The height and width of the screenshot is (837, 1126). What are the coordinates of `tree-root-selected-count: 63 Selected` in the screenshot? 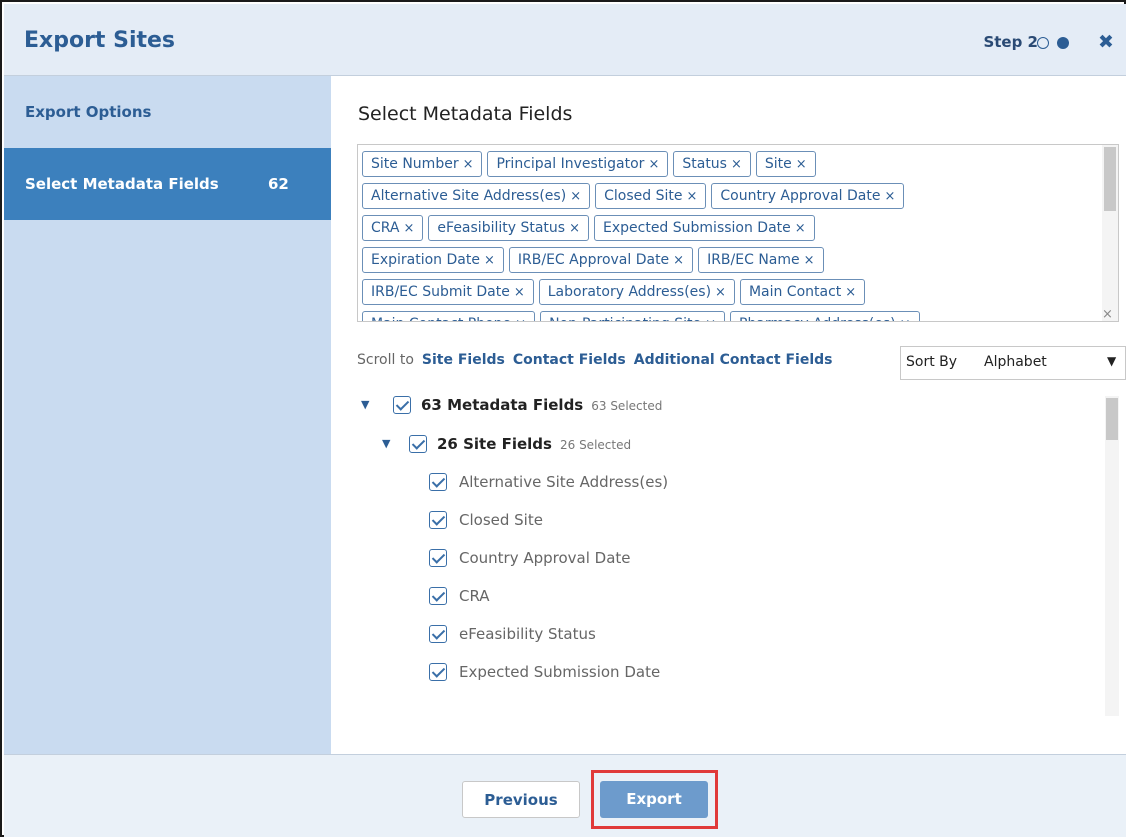 It's located at (627, 406).